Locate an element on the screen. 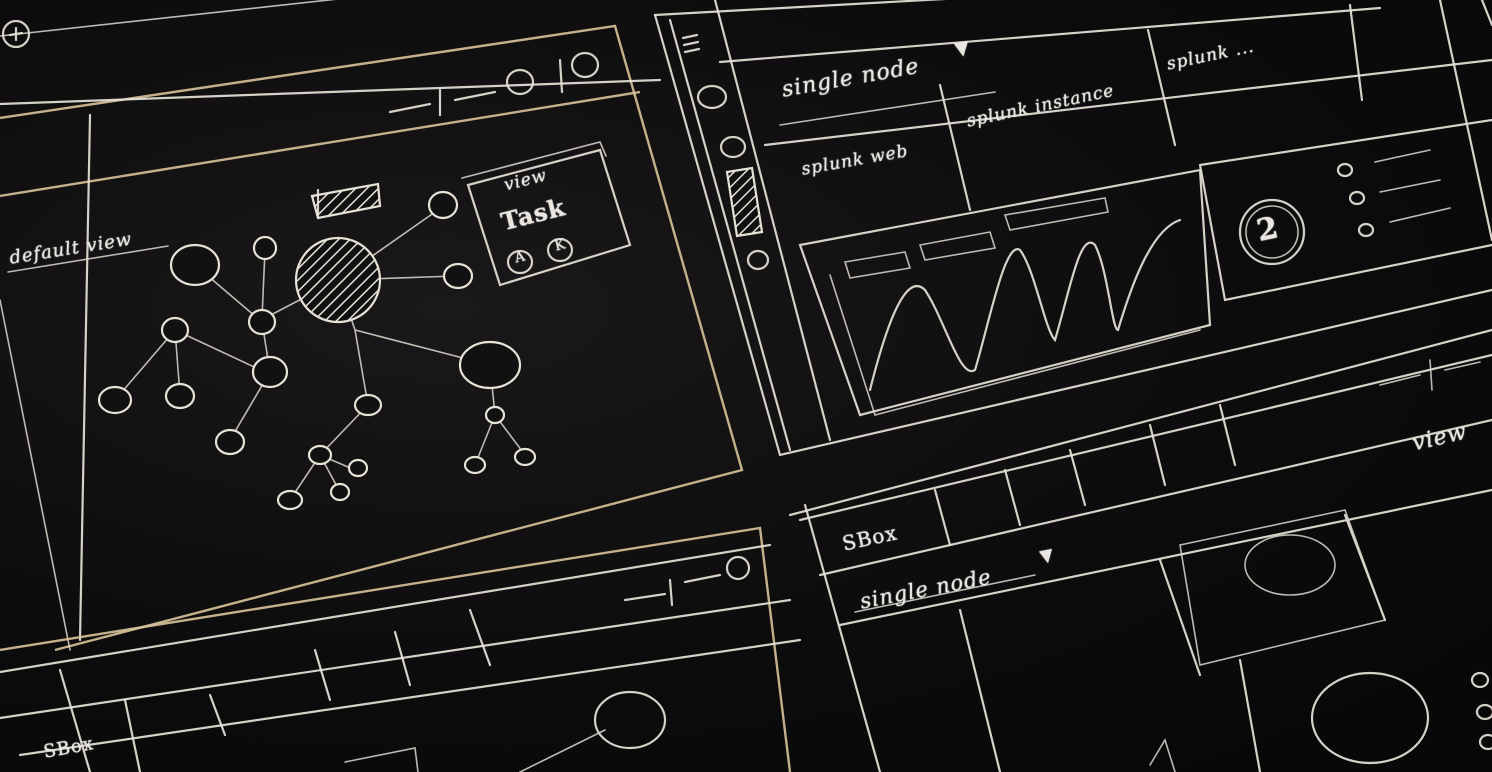 This screenshot has width=1492, height=772. donut-chart is located at coordinates (1370, 718).